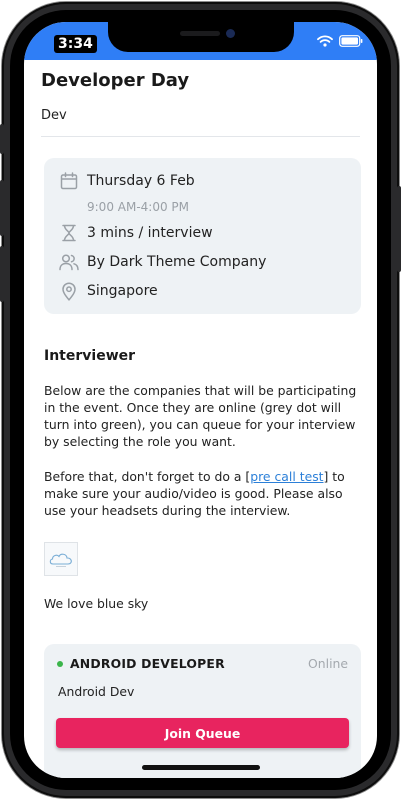 The width and height of the screenshot is (401, 800). What do you see at coordinates (147, 476) in the screenshot?
I see `pre-call-note-start: Before that, don't forget to do a [` at bounding box center [147, 476].